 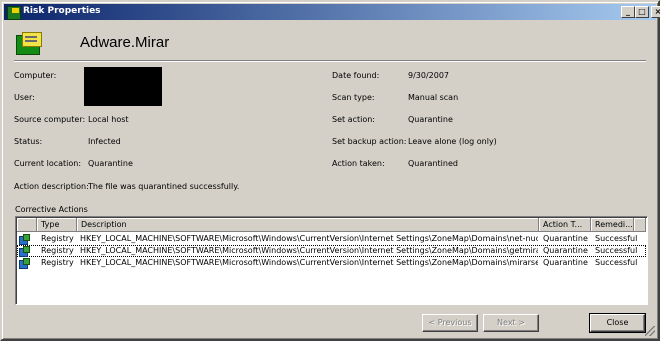 I want to click on source-computer-label: Source computer:, so click(x=50, y=119).